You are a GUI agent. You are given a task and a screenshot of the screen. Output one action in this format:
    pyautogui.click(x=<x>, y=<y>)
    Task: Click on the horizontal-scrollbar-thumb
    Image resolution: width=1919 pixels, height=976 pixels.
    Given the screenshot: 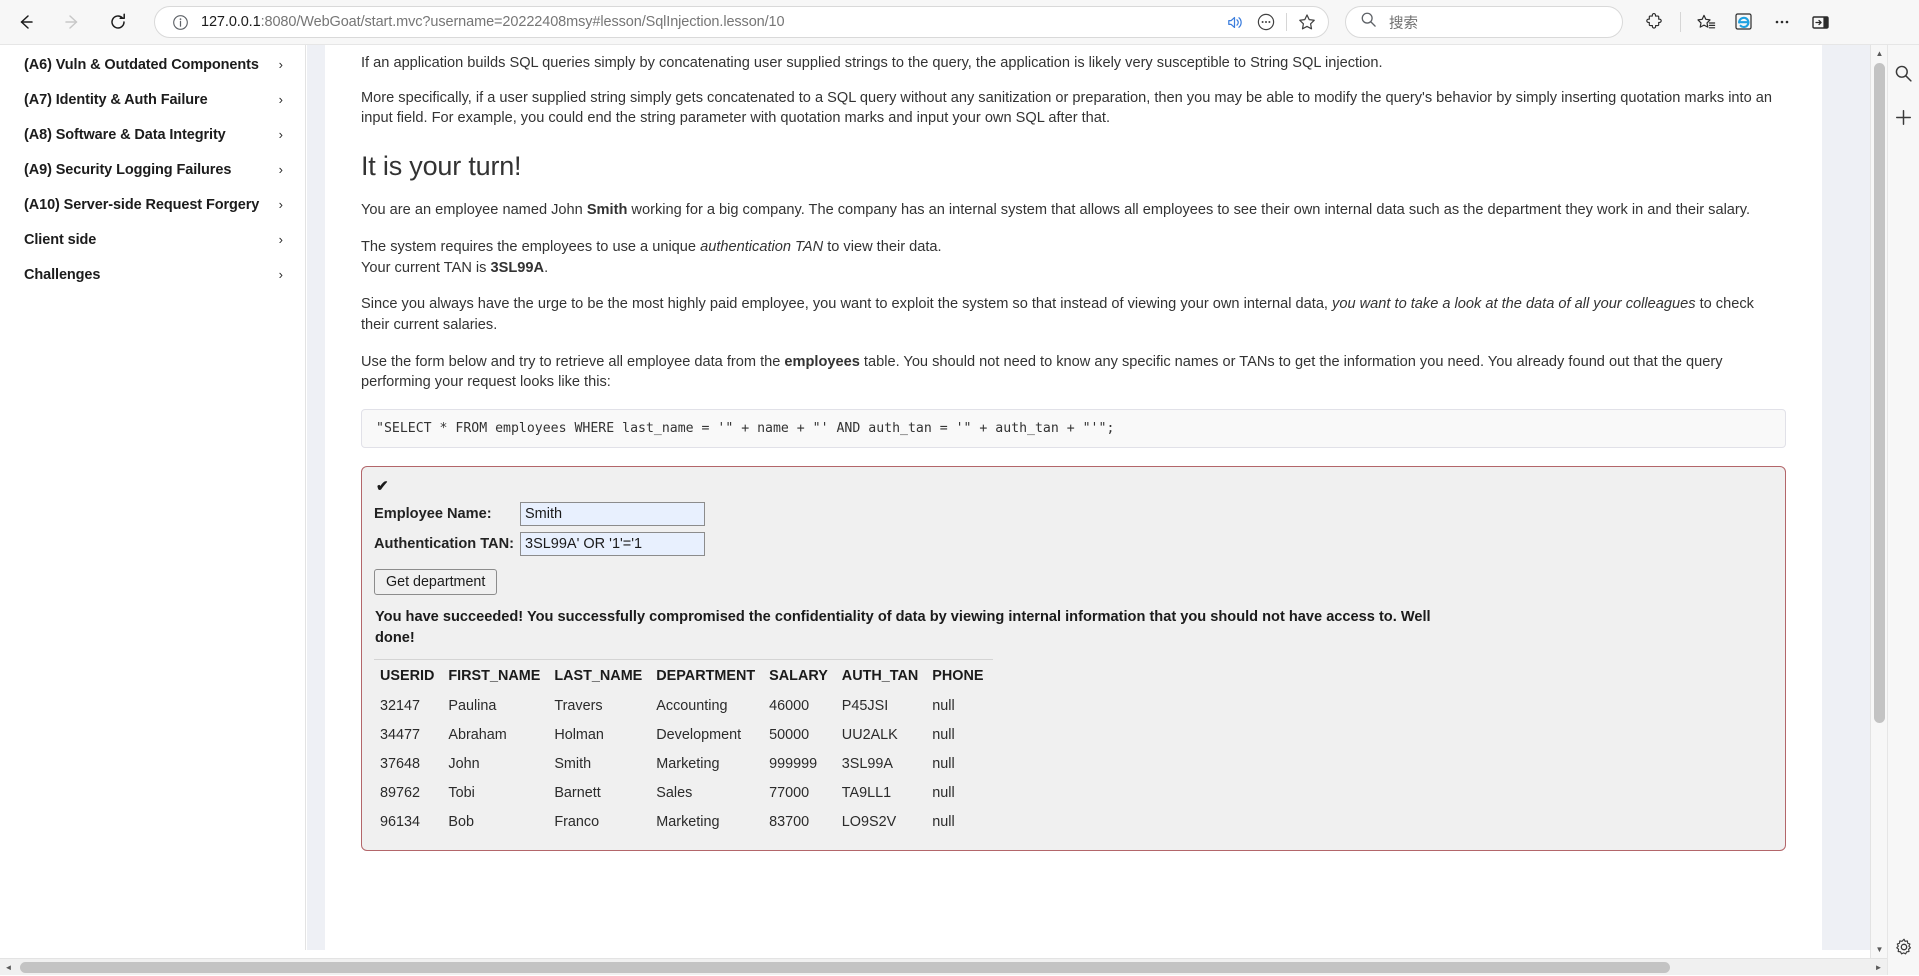 What is the action you would take?
    pyautogui.click(x=845, y=967)
    